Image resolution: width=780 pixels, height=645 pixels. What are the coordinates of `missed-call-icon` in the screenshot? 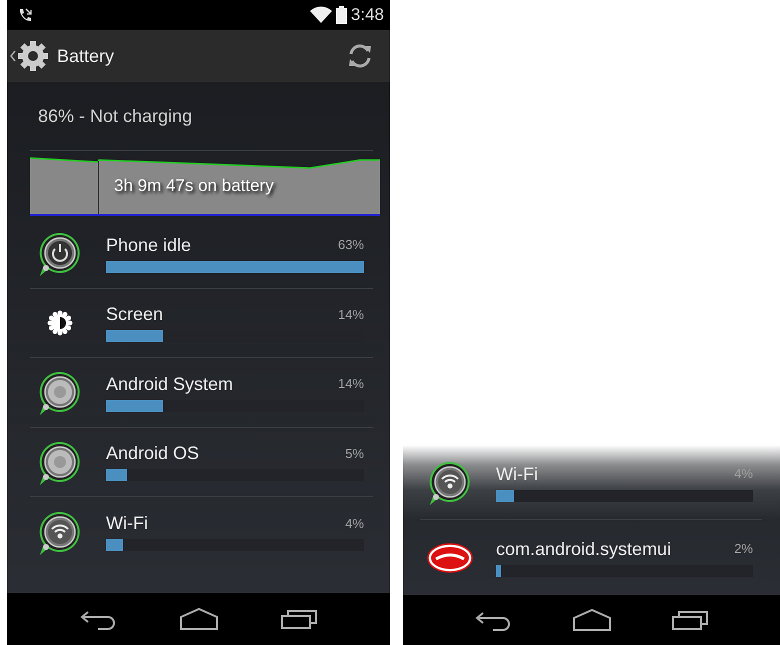 It's located at (25, 15).